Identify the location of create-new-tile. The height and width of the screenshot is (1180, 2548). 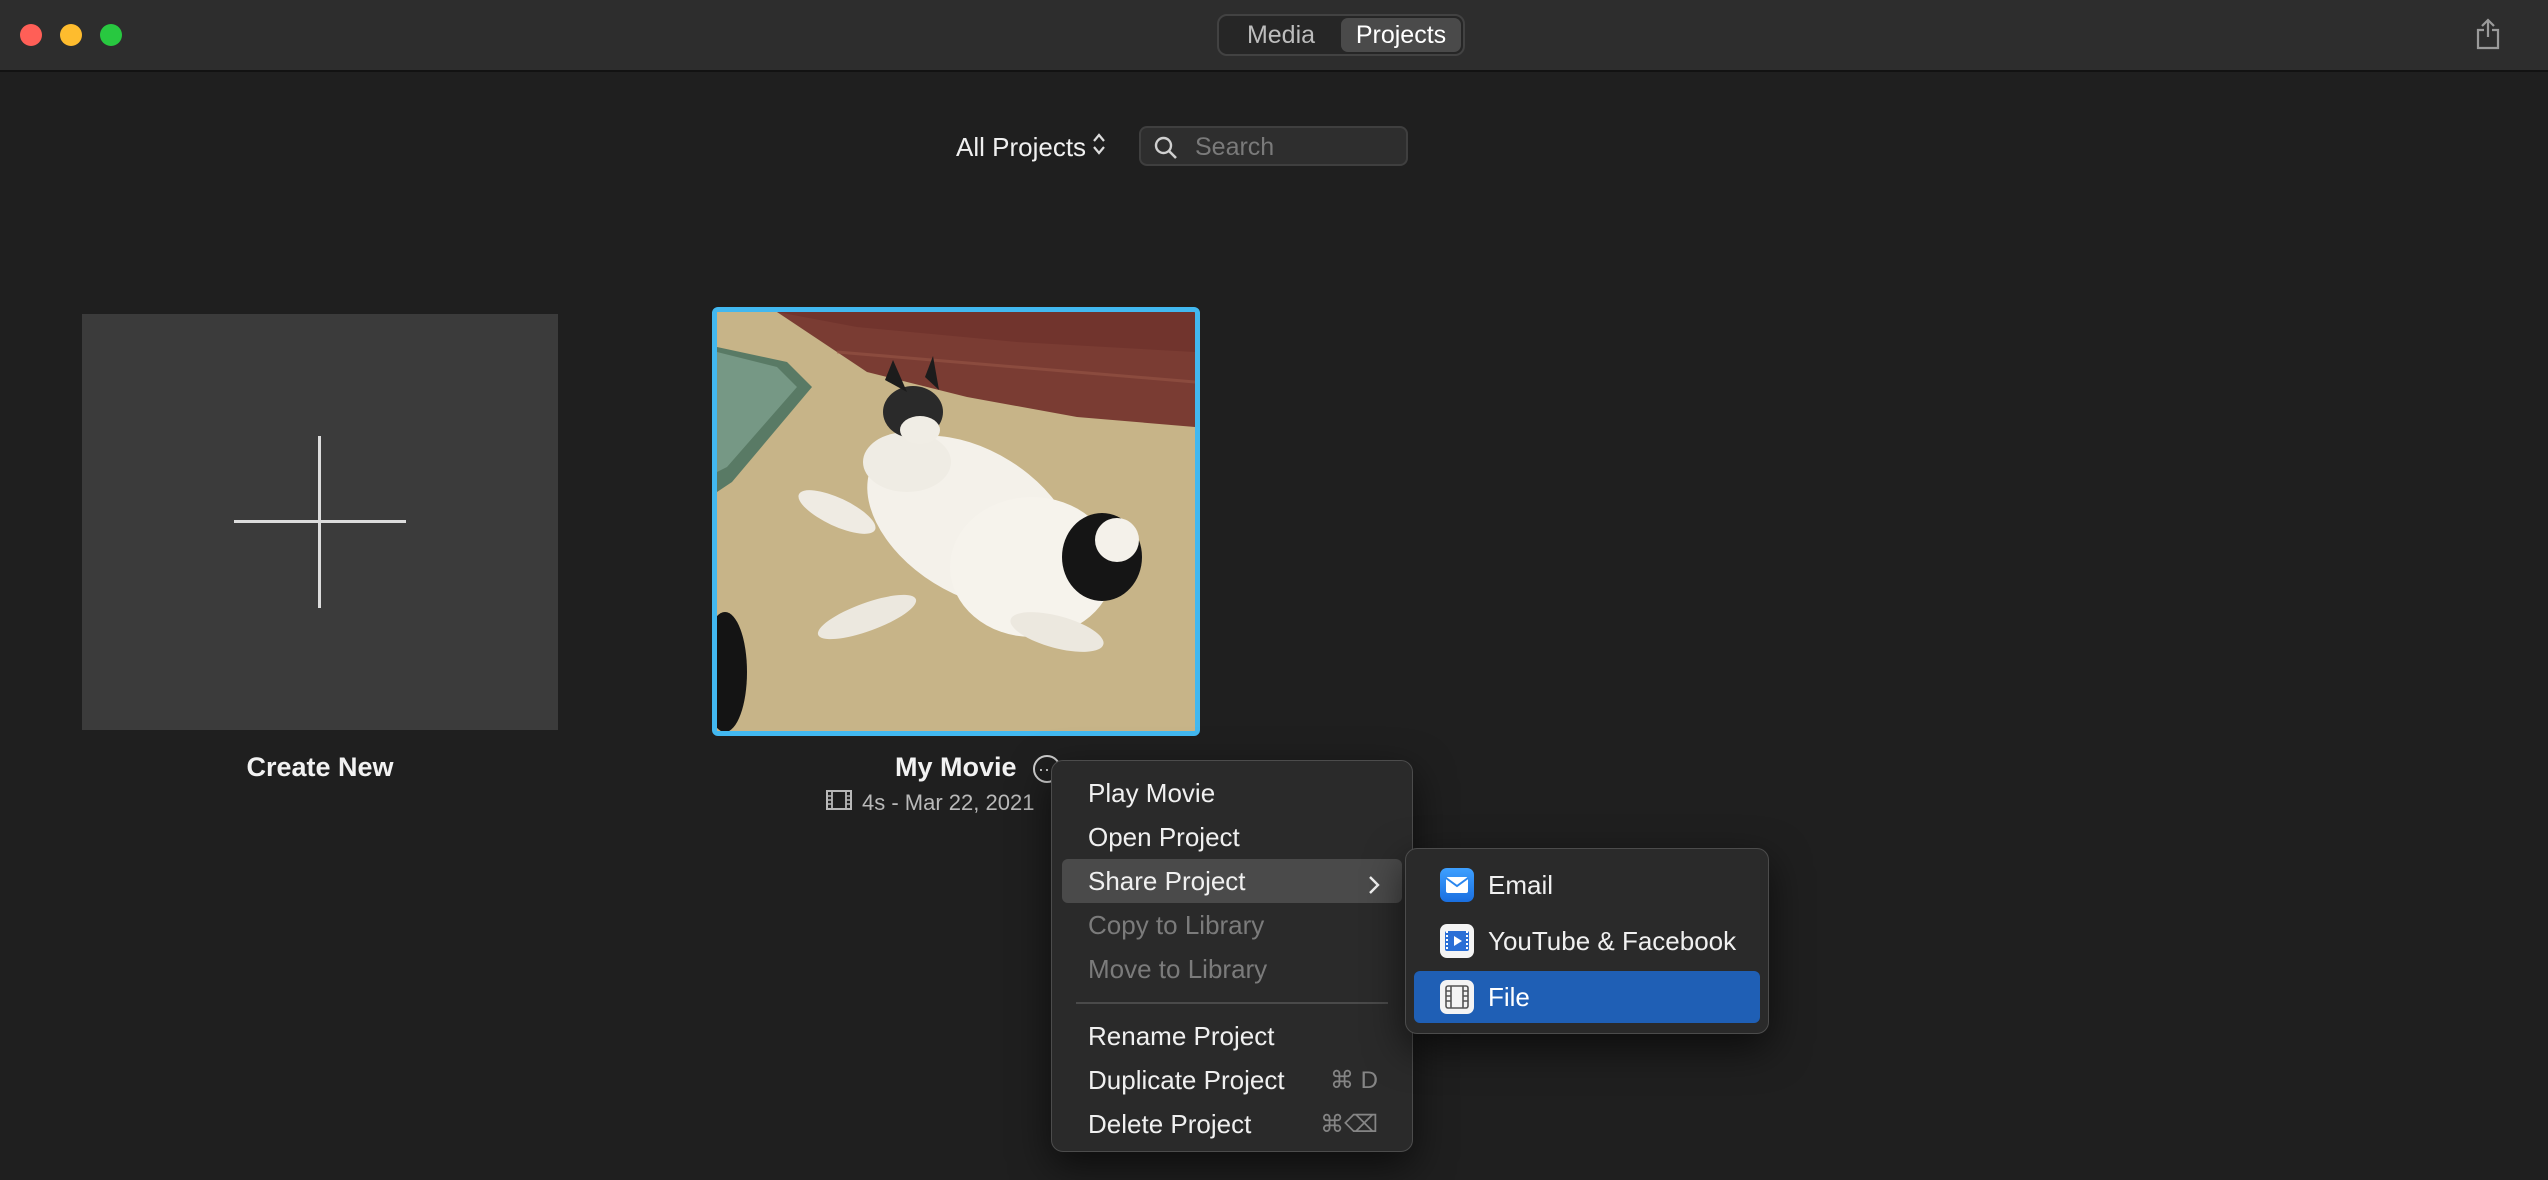
(320, 522).